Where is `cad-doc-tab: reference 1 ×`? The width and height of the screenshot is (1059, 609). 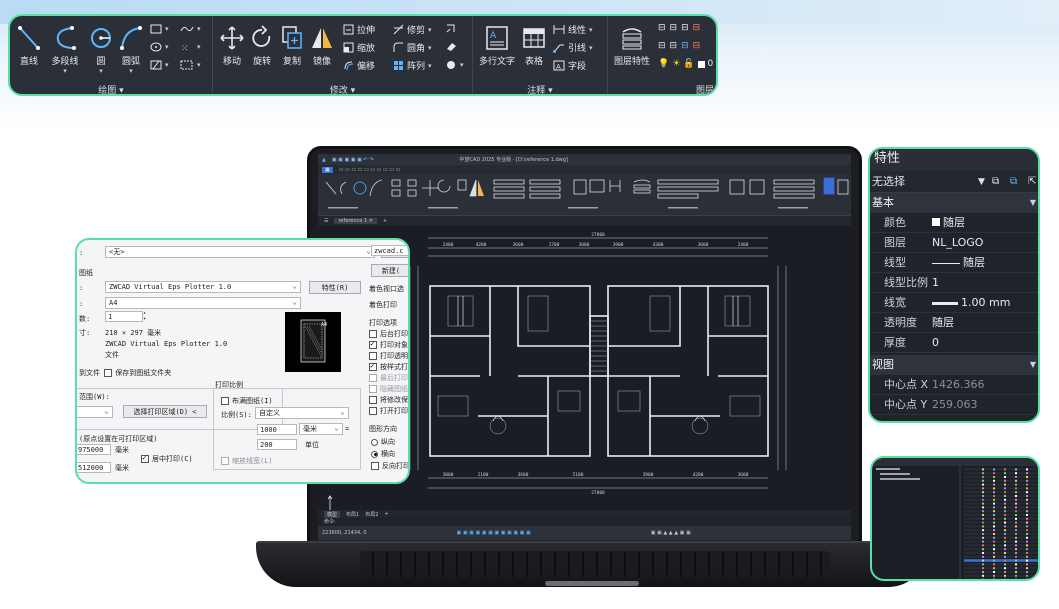
cad-doc-tab: reference 1 × is located at coordinates (355, 221).